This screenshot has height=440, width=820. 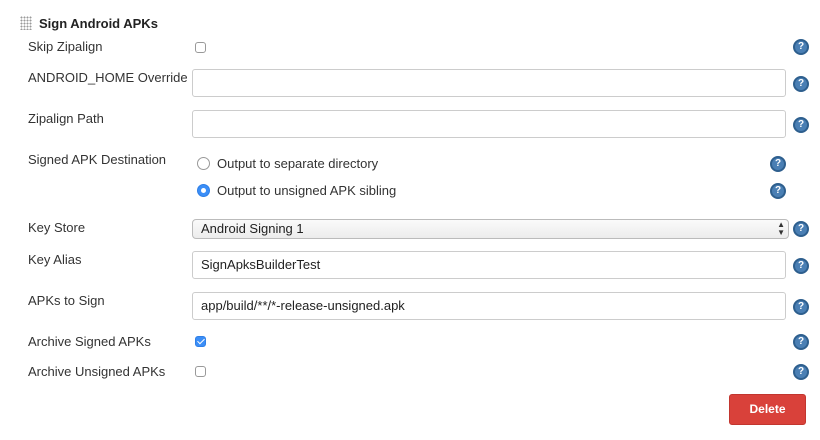 I want to click on skip-zipalign-label: Skip Zipalign, so click(x=65, y=46).